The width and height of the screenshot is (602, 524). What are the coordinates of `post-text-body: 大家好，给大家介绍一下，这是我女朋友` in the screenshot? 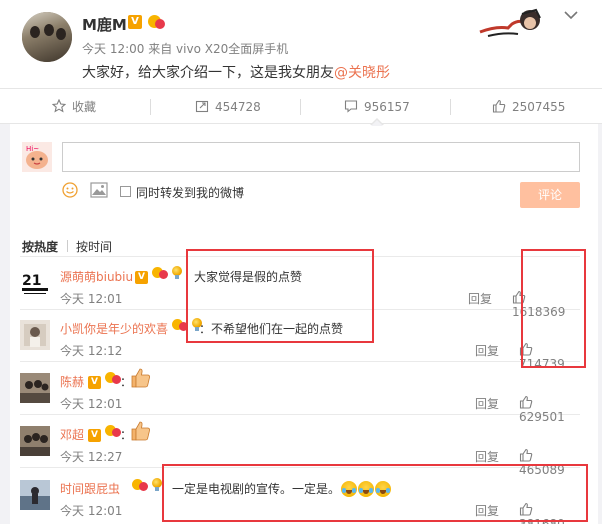 It's located at (208, 73).